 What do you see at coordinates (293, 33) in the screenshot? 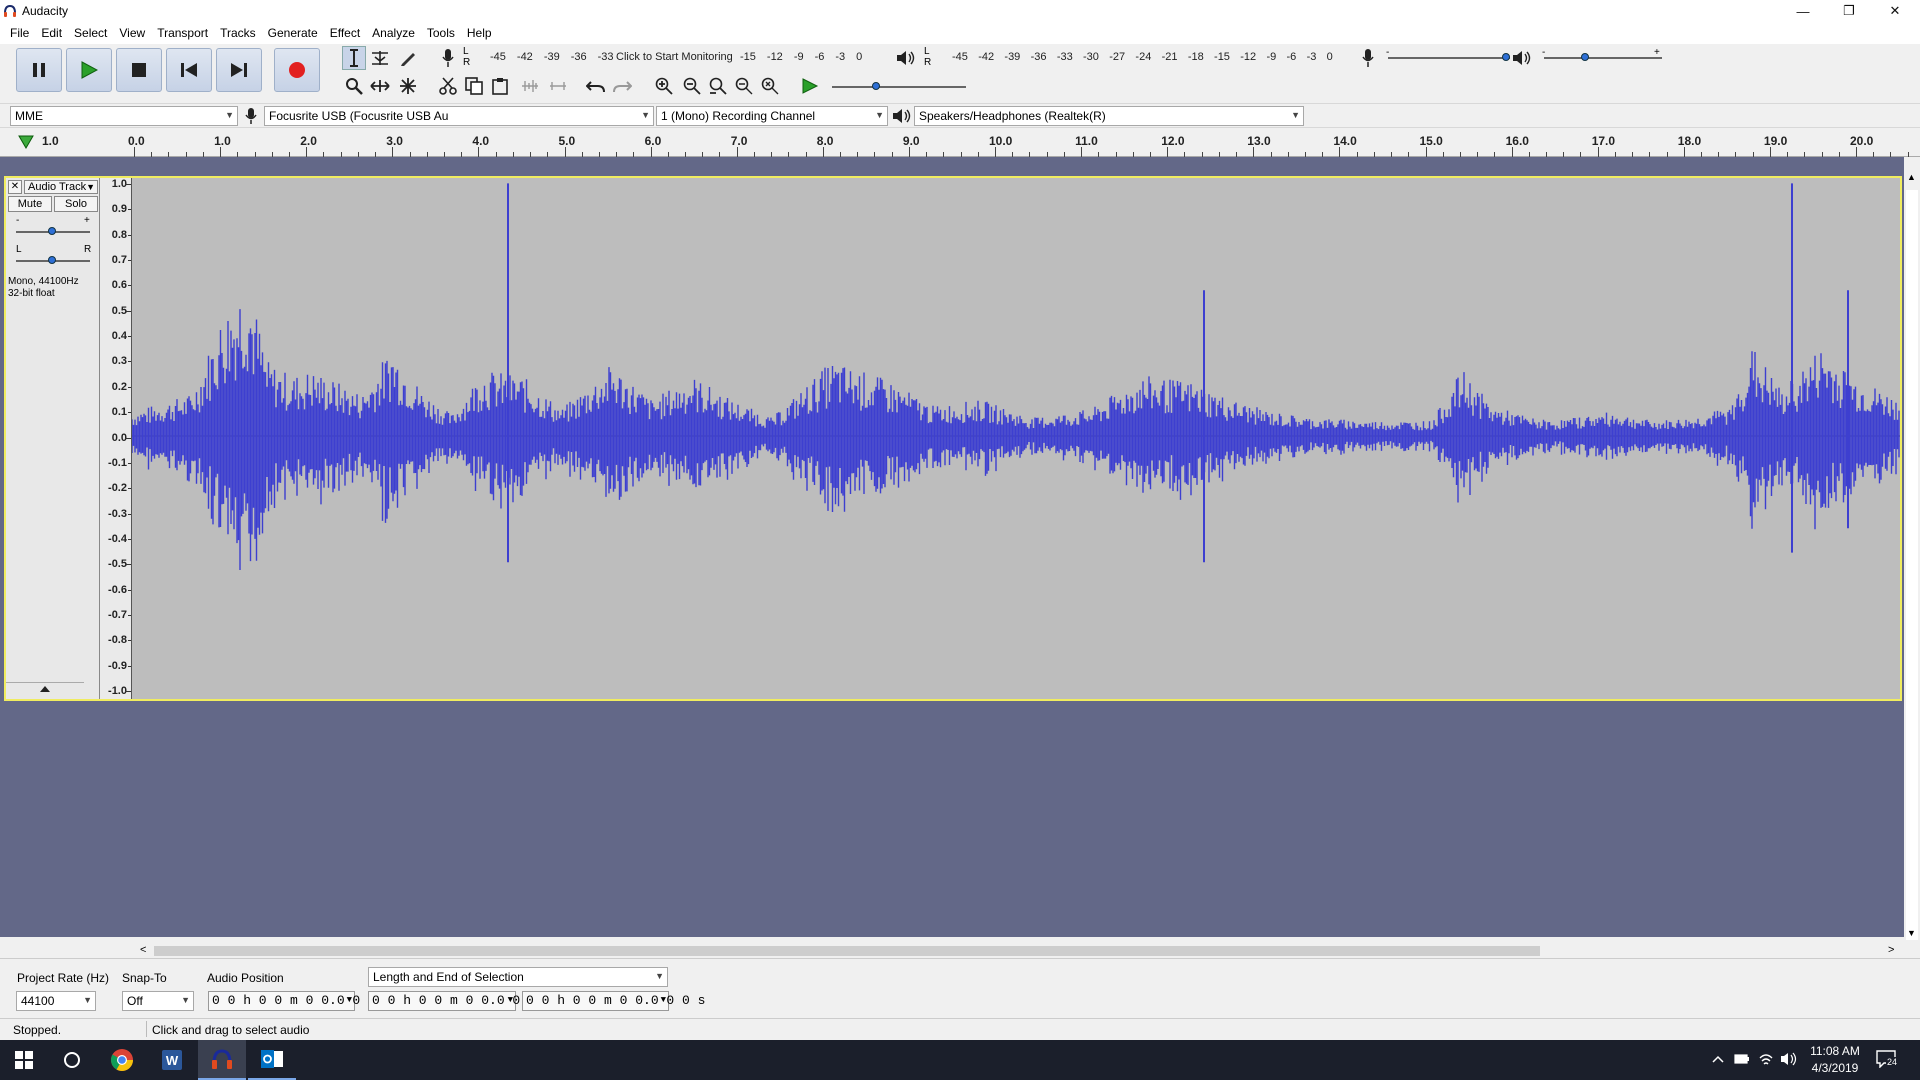
I see `menu-generate: Generate` at bounding box center [293, 33].